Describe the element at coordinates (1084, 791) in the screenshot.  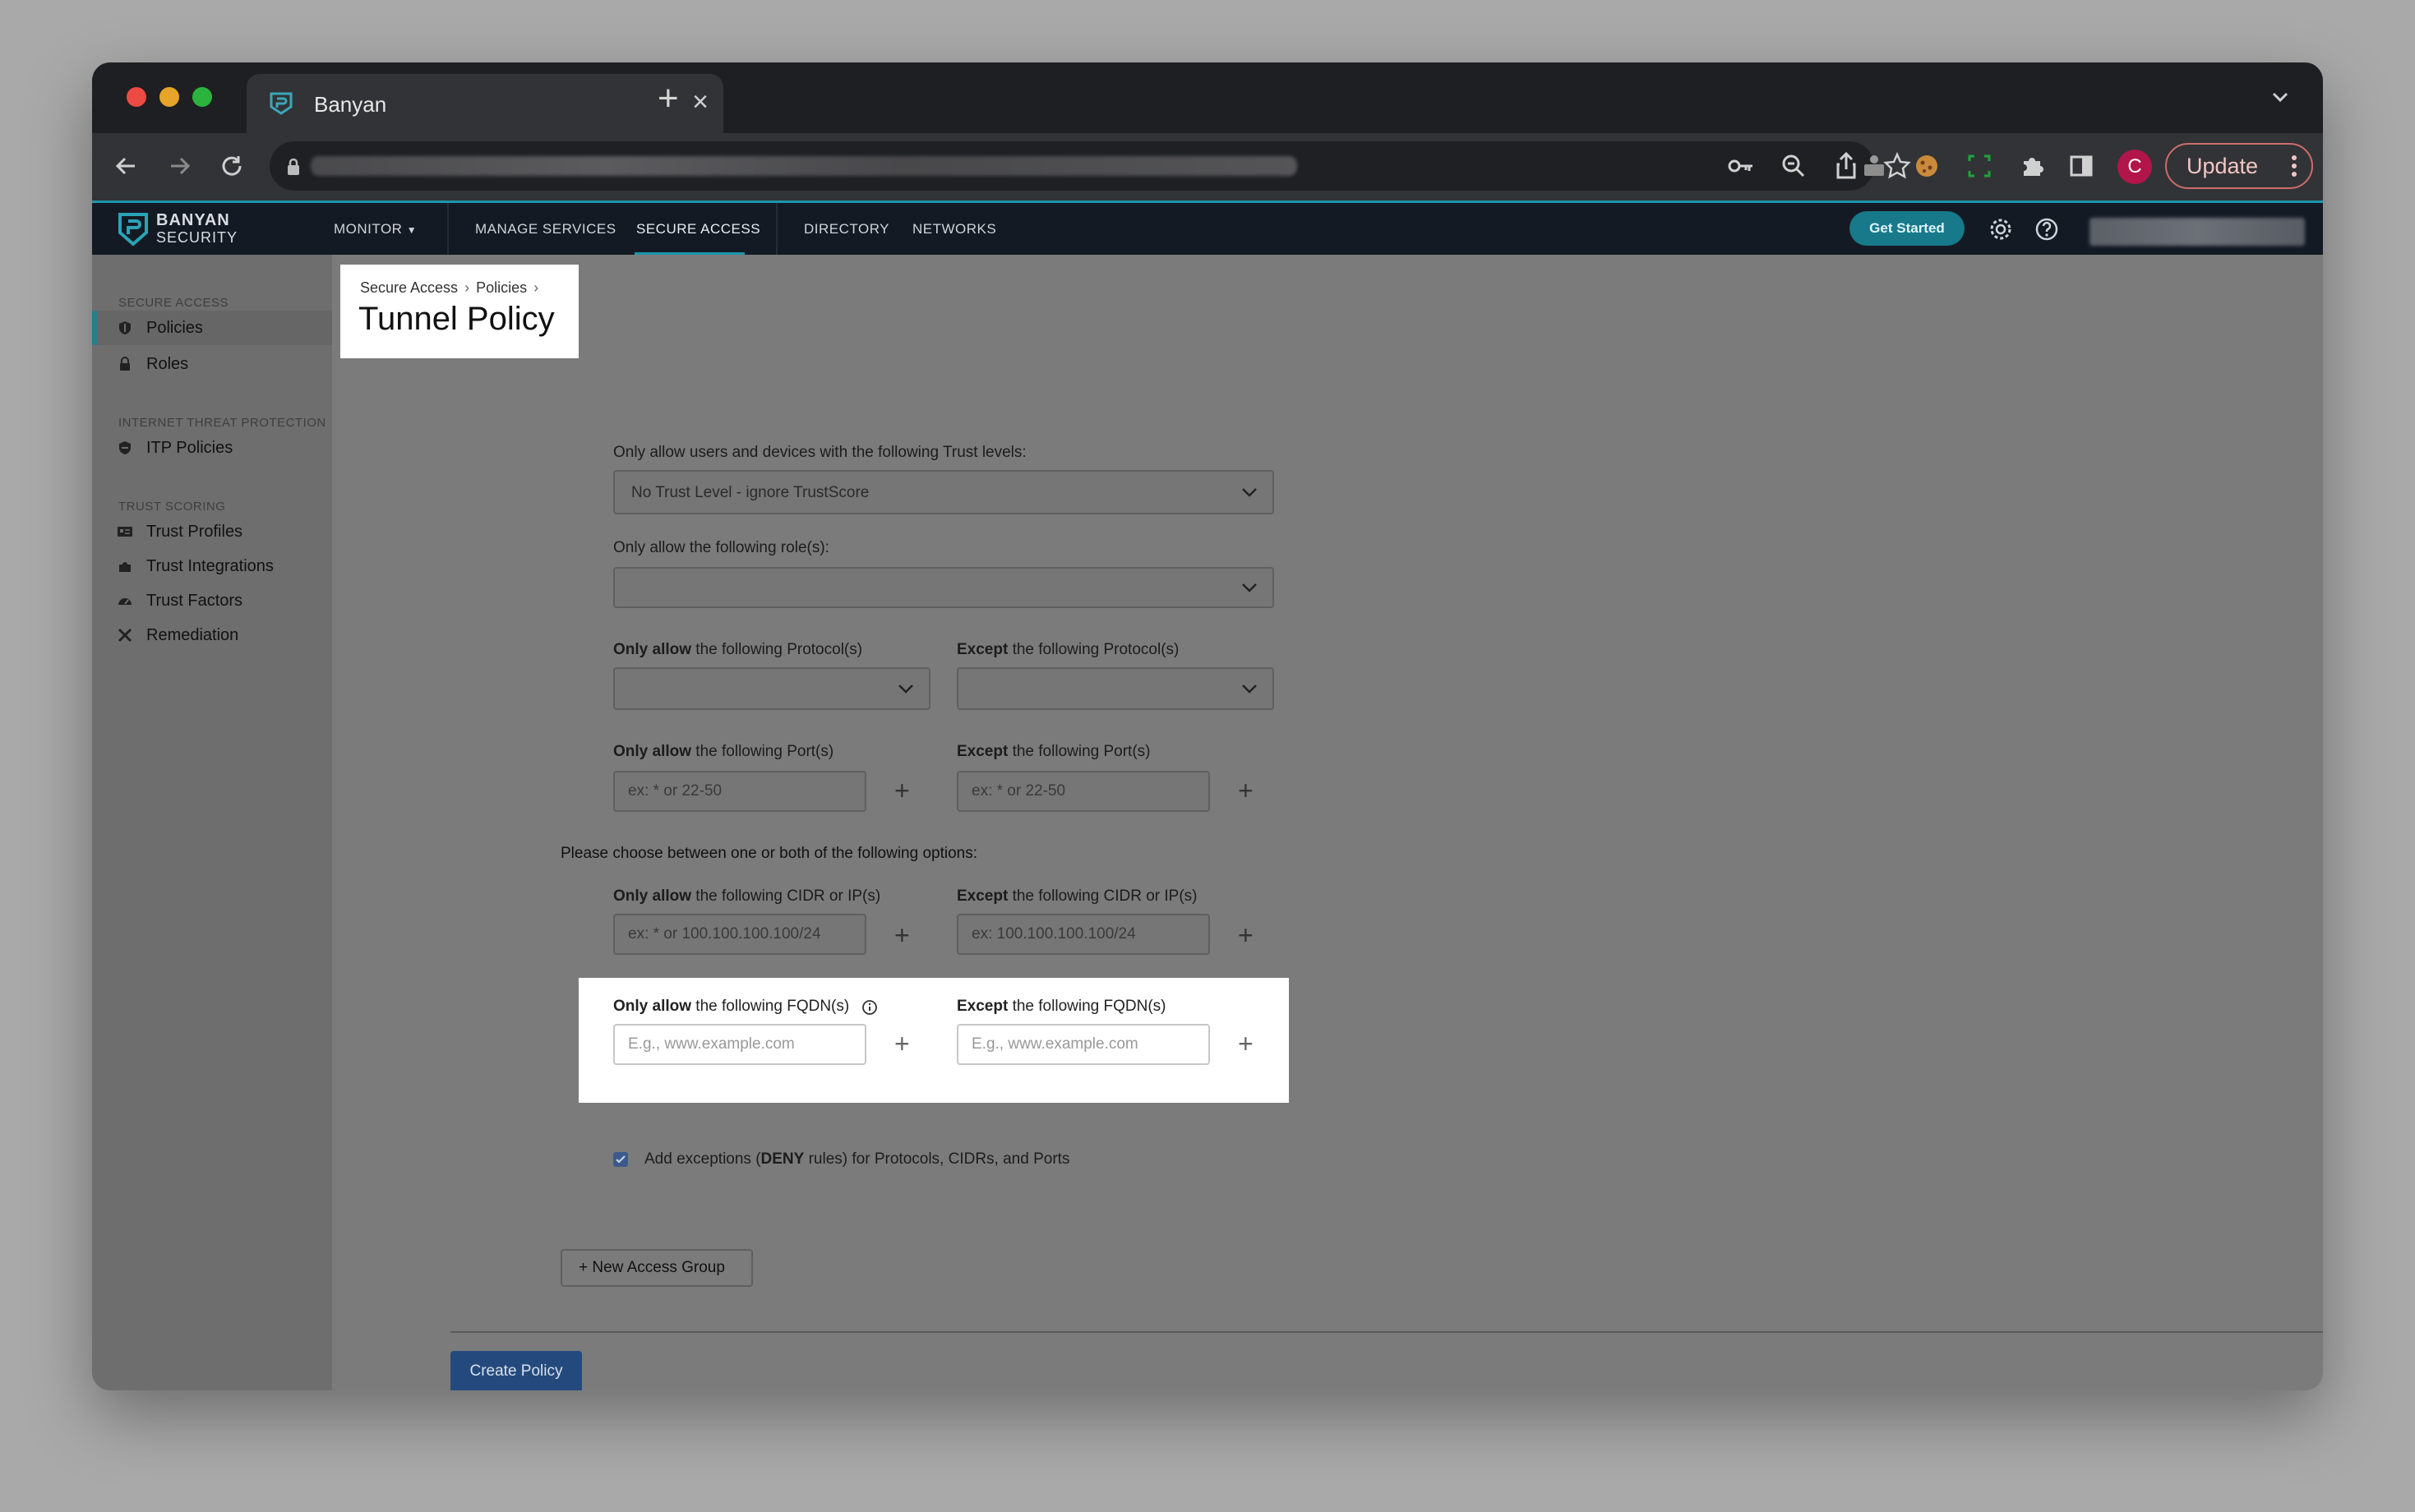
I see `port-except-input: ex: * or 22-50` at that location.